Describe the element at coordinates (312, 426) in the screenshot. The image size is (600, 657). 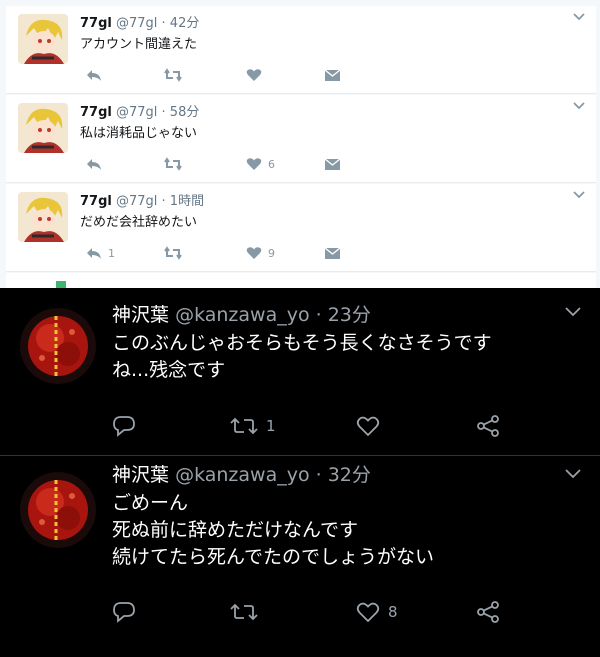
I see `tweet-actions: 1` at that location.